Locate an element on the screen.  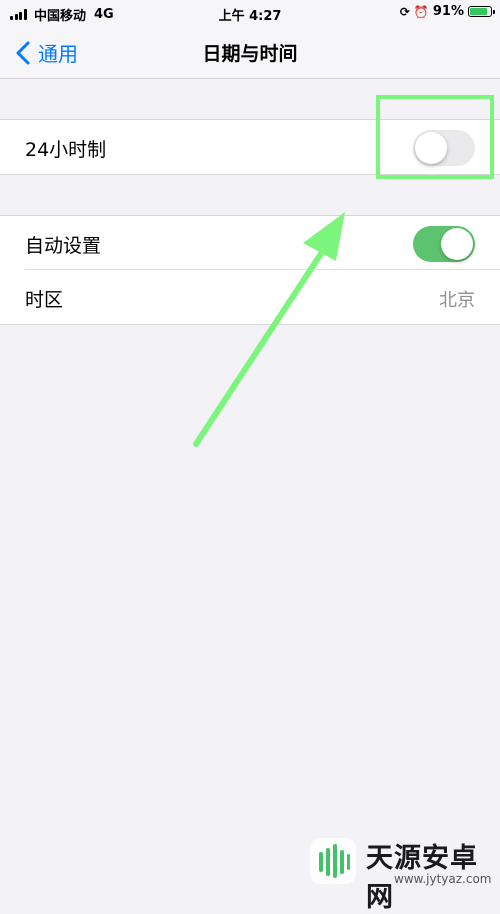
annotation-arrow is located at coordinates (269, 329).